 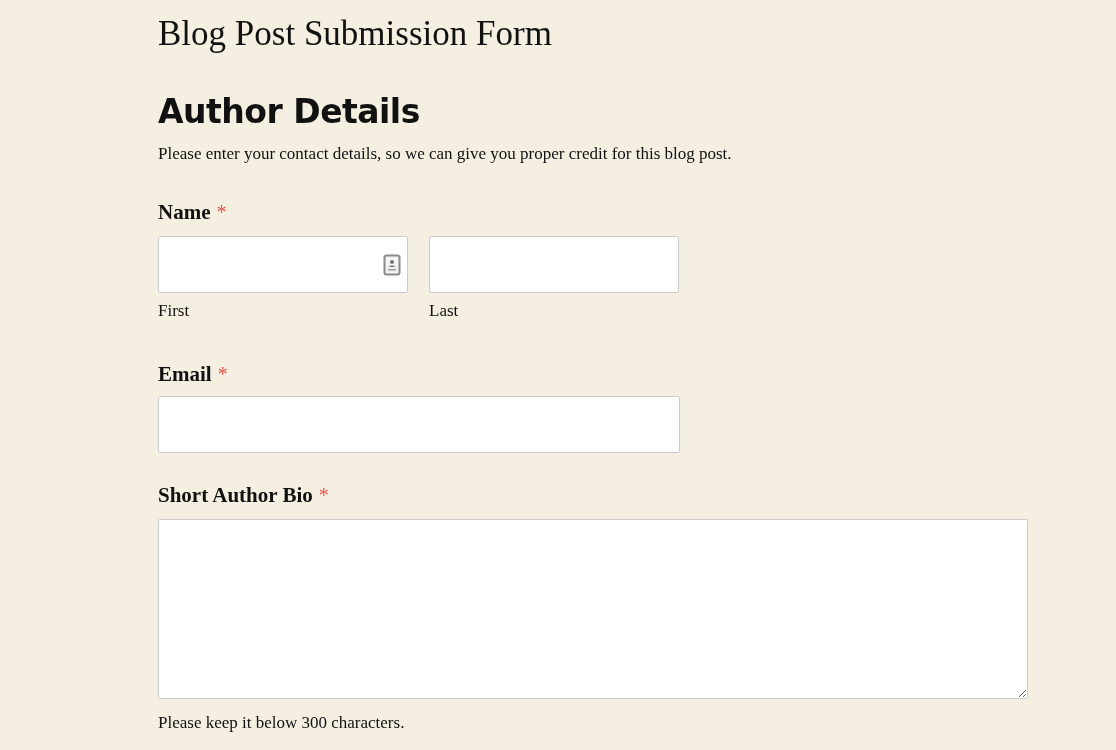 I want to click on section-description: Please enter your contact details, so we can give you proper credit for this blog post., so click(x=445, y=154).